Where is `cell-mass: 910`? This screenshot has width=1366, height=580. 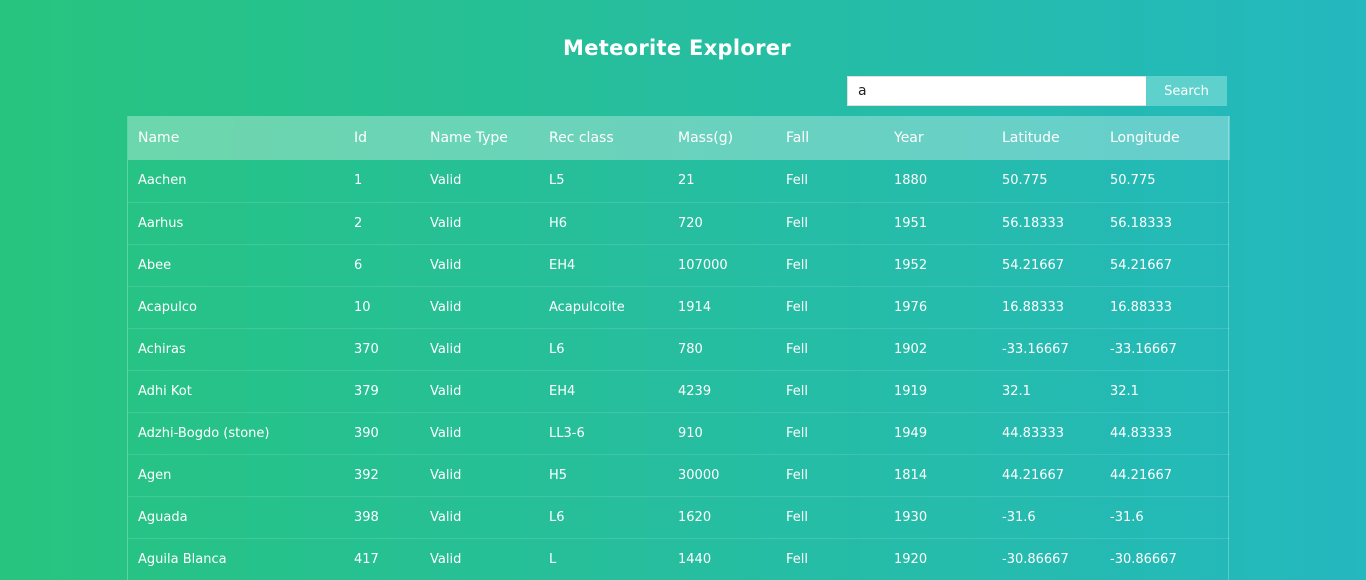
cell-mass: 910 is located at coordinates (690, 433).